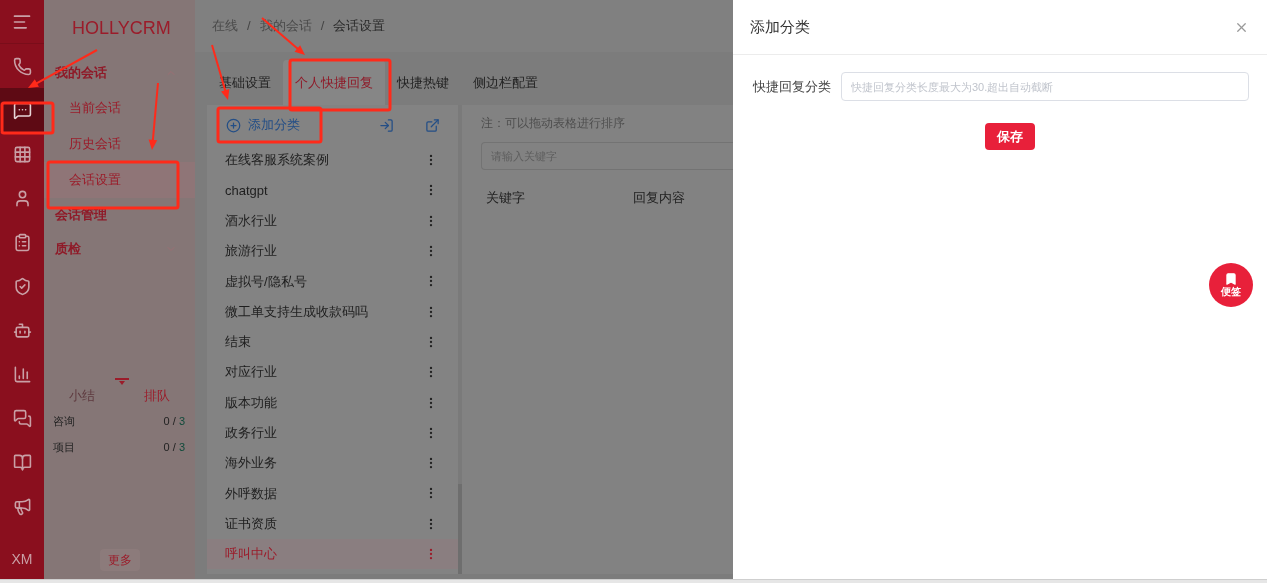 This screenshot has height=583, width=1267. What do you see at coordinates (22, 330) in the screenshot?
I see `robot-icon` at bounding box center [22, 330].